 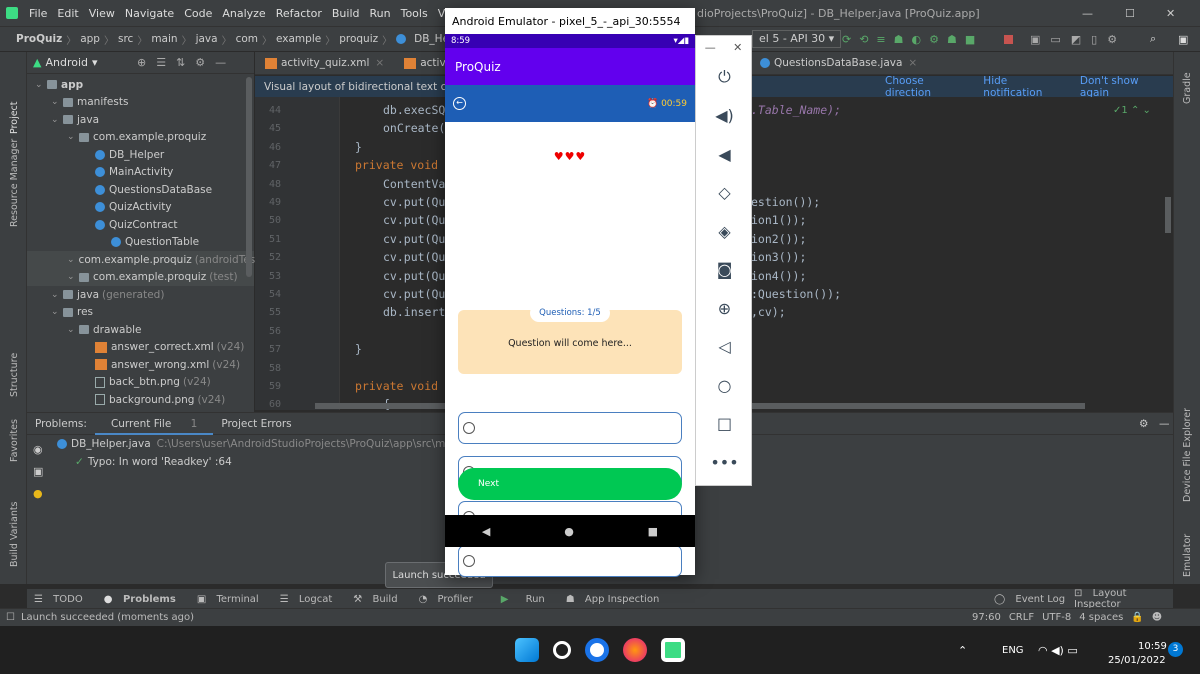 I want to click on tool-emulator: Emulator, so click(x=1187, y=555).